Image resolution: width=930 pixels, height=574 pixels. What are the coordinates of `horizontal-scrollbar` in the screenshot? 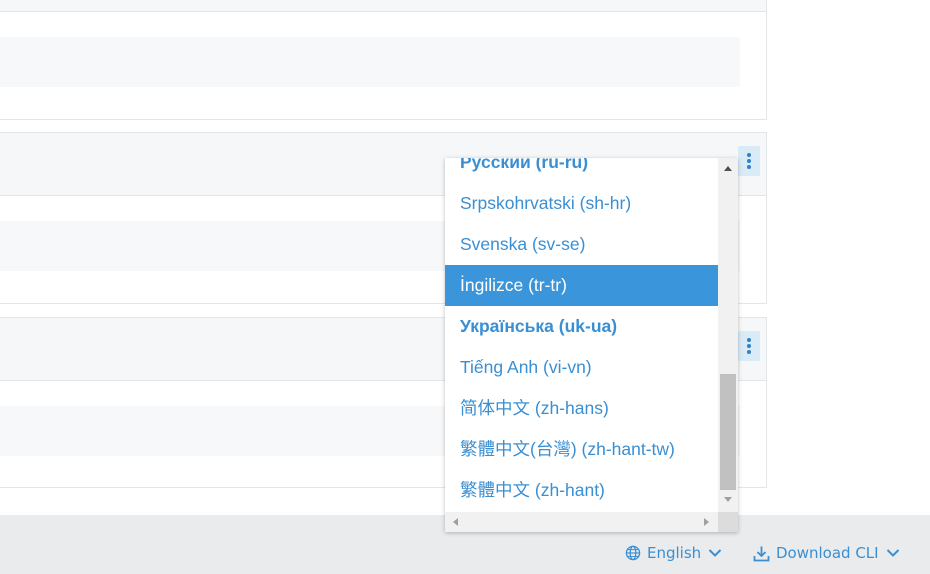 It's located at (581, 522).